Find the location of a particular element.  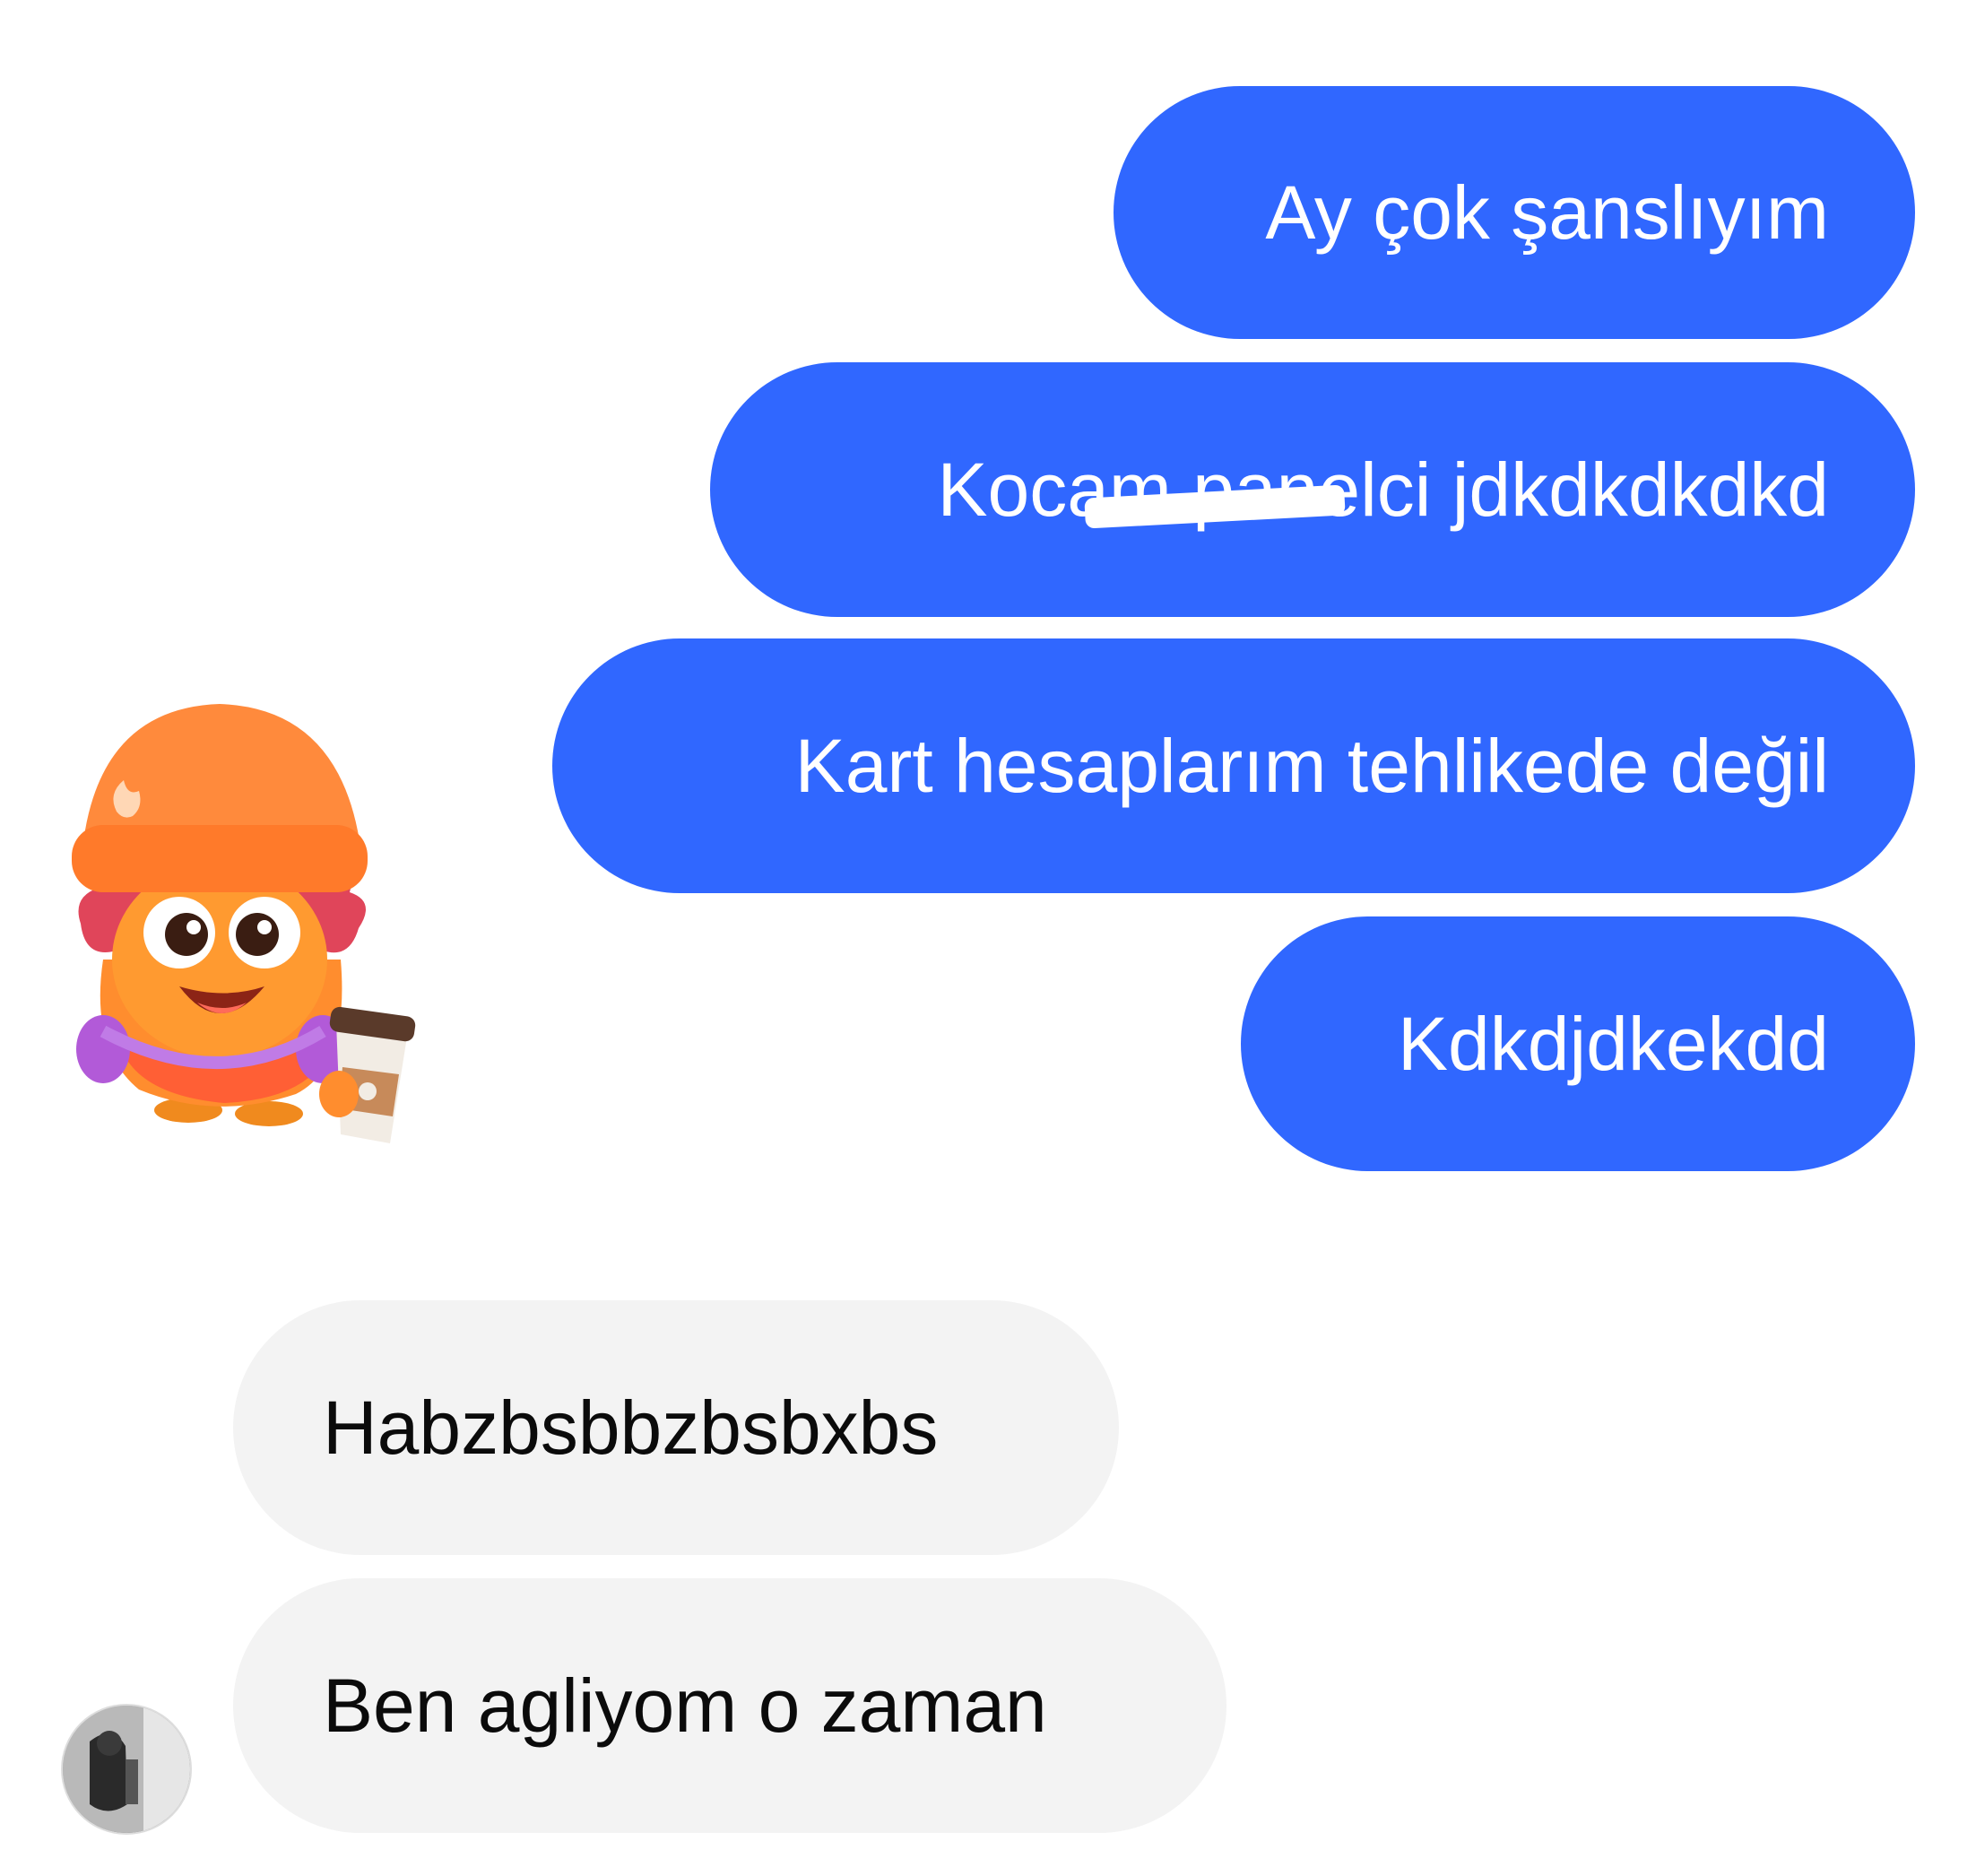

received-message: Ben agliyom o zaman is located at coordinates (729, 1705).